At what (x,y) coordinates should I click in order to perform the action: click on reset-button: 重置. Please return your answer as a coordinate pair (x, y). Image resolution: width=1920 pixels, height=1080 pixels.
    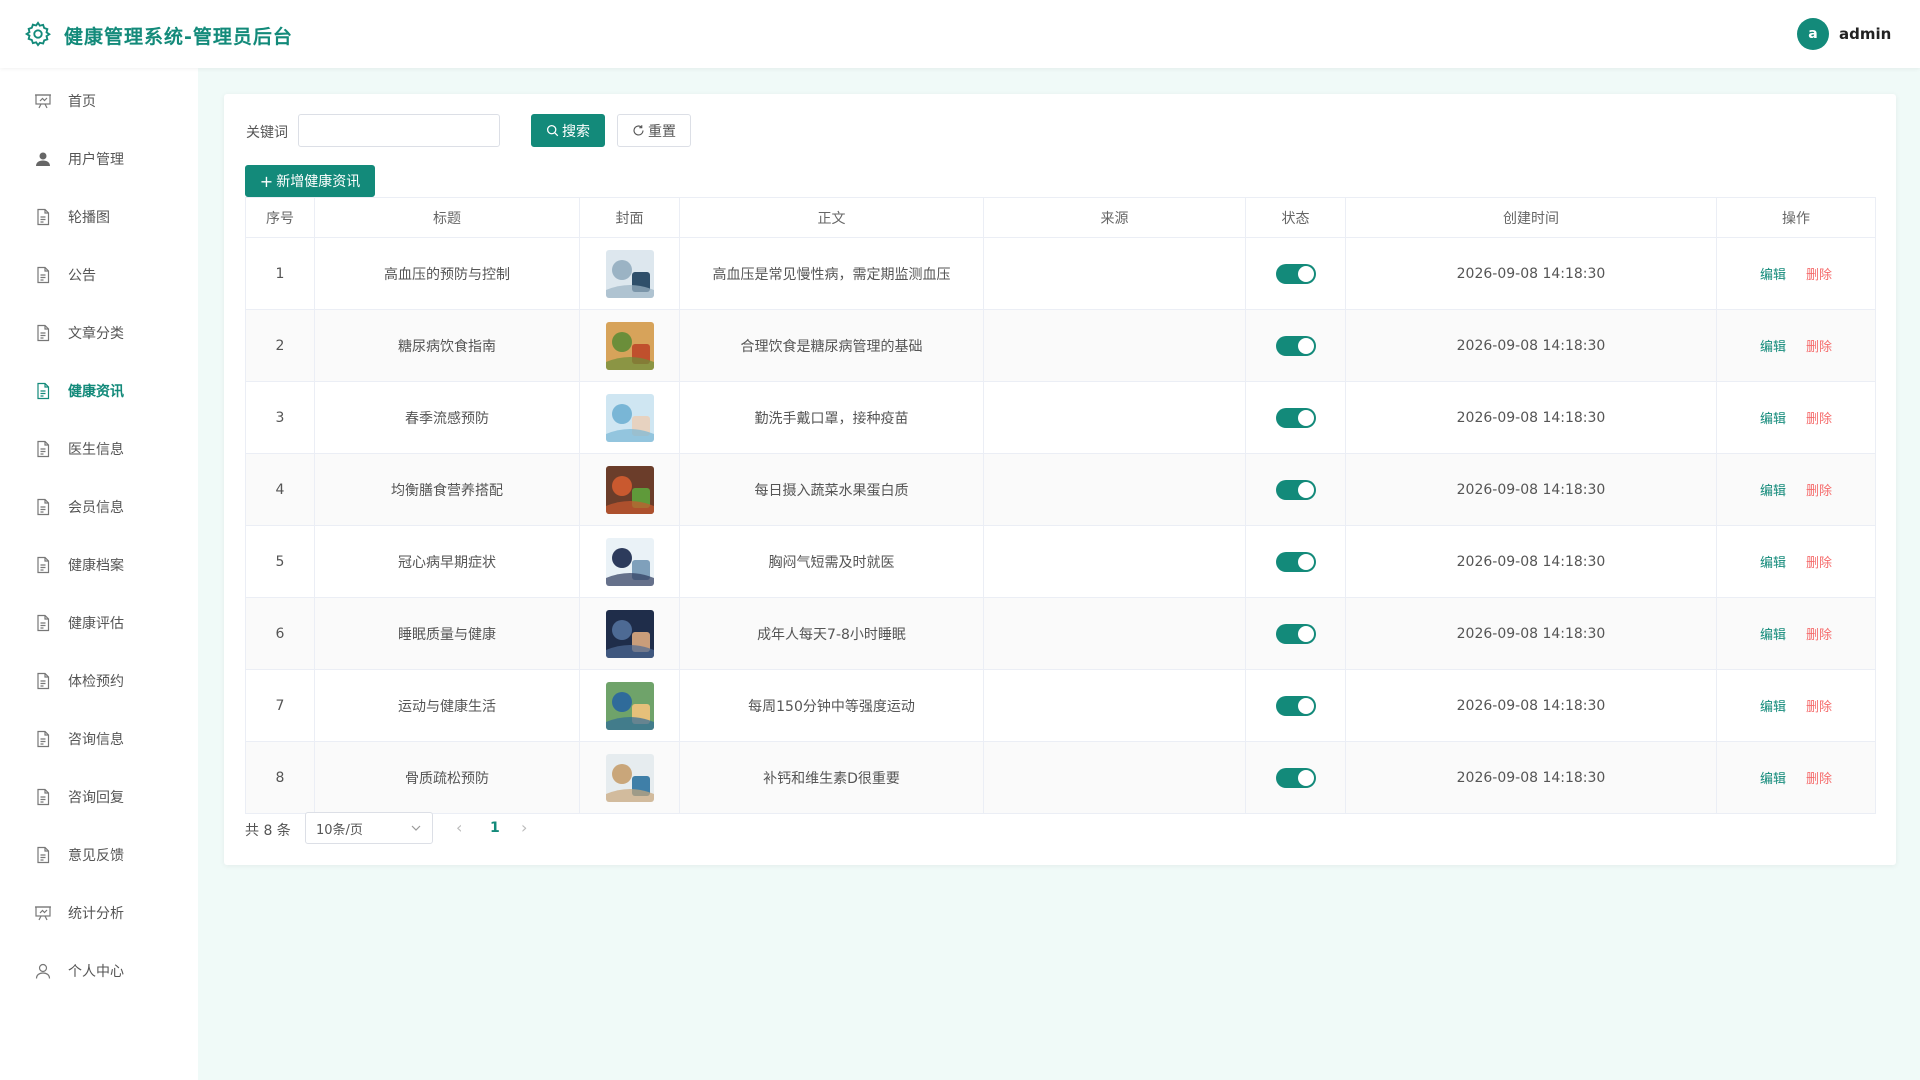
    Looking at the image, I should click on (654, 130).